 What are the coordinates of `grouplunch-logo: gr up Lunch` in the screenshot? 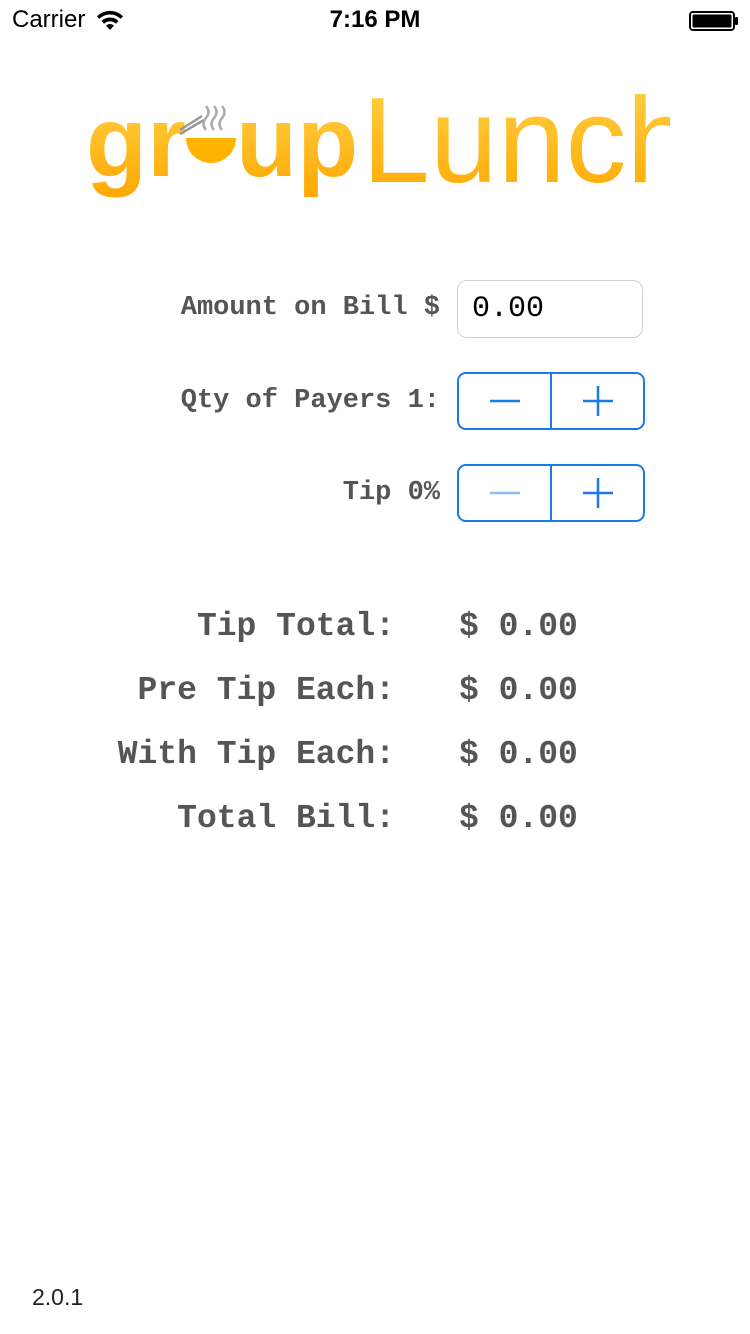 It's located at (378, 138).